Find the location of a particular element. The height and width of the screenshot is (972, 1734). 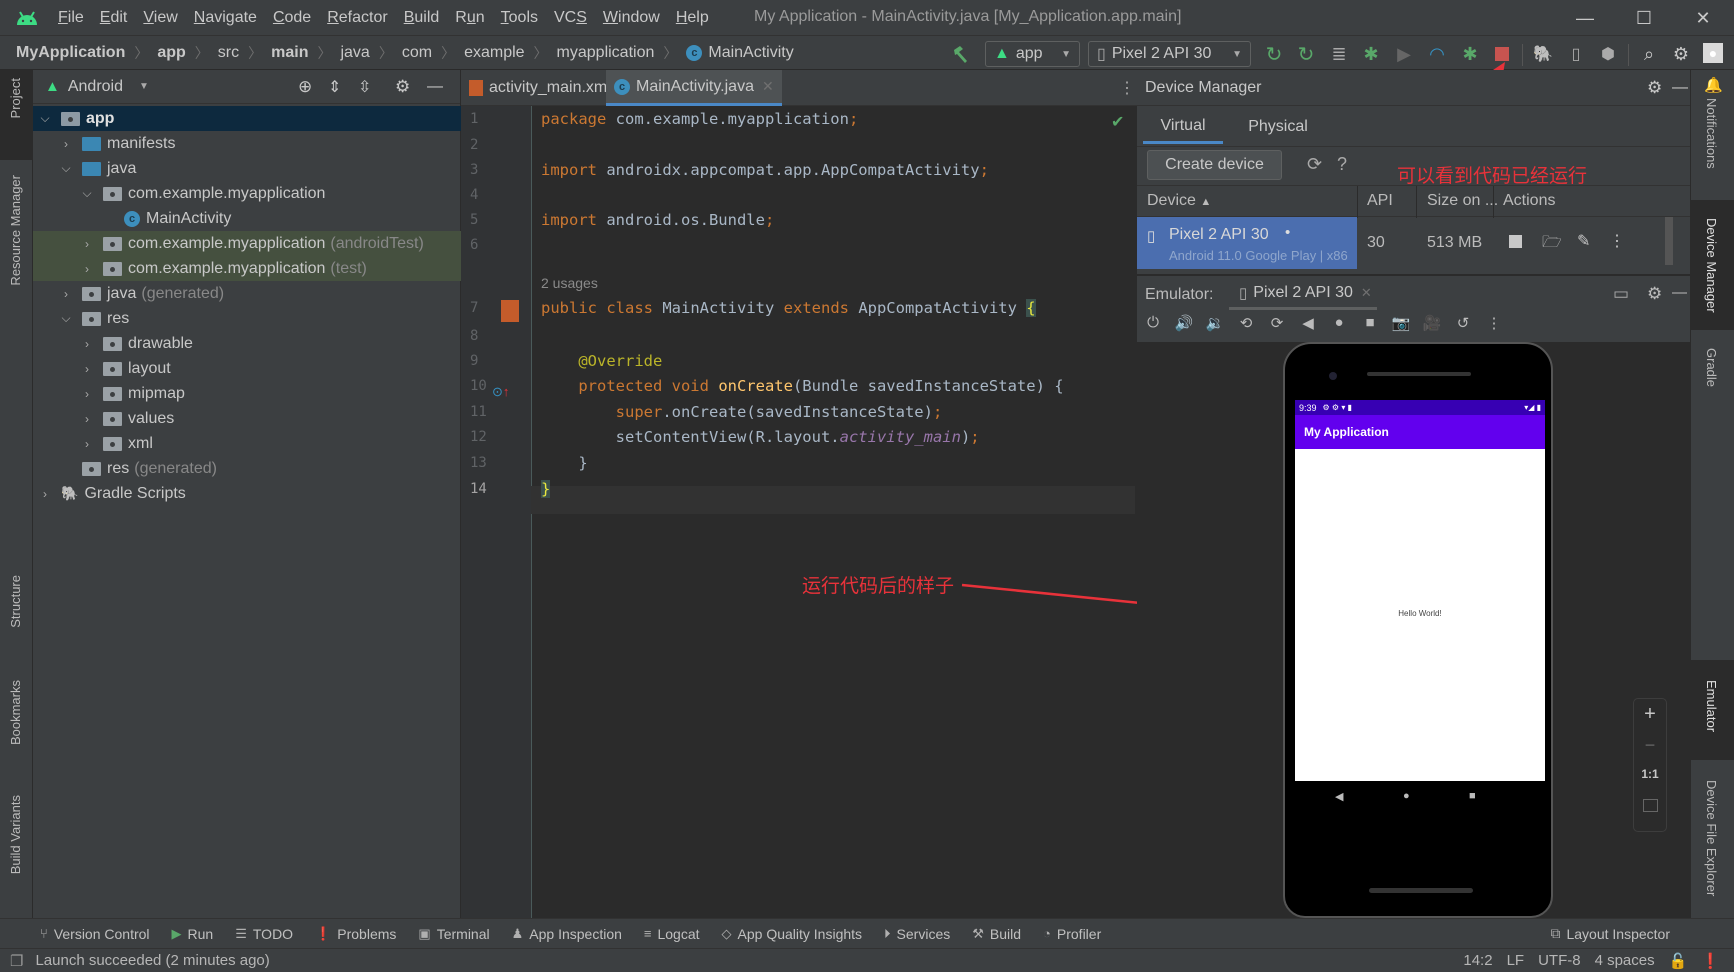

menu-code: Code is located at coordinates (292, 18).